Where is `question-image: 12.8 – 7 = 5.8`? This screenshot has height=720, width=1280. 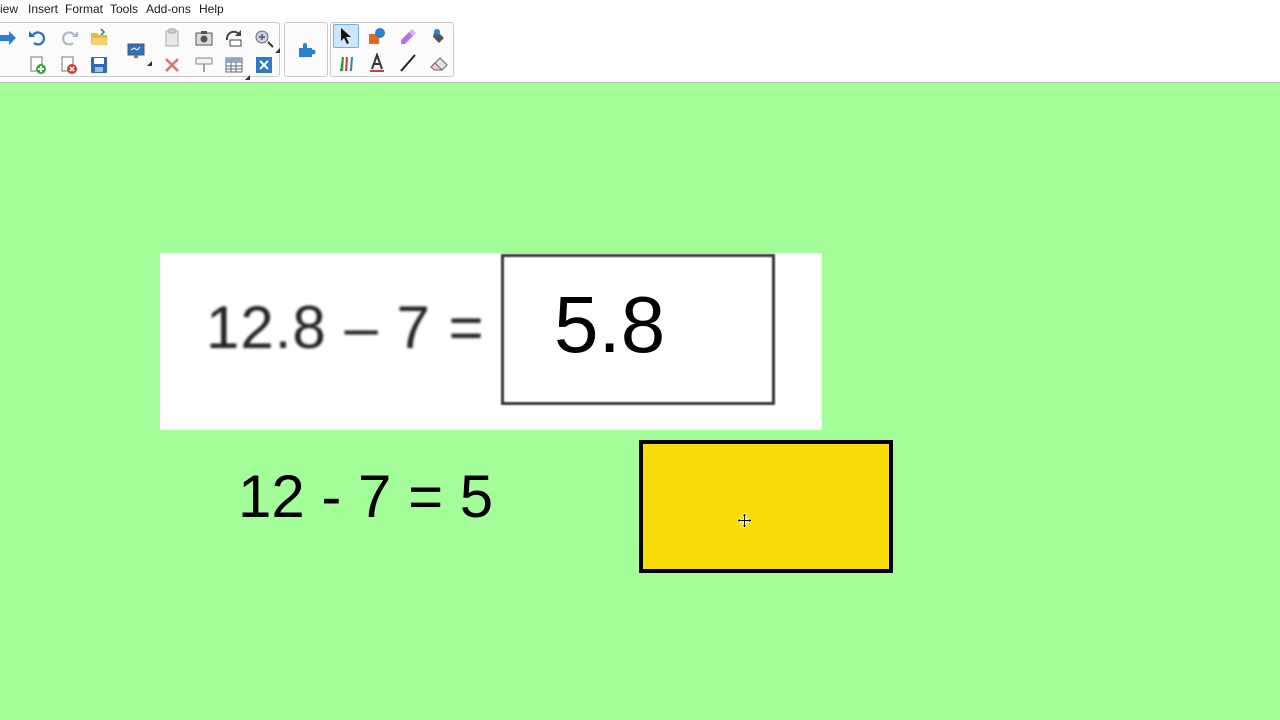 question-image: 12.8 – 7 = 5.8 is located at coordinates (491, 341).